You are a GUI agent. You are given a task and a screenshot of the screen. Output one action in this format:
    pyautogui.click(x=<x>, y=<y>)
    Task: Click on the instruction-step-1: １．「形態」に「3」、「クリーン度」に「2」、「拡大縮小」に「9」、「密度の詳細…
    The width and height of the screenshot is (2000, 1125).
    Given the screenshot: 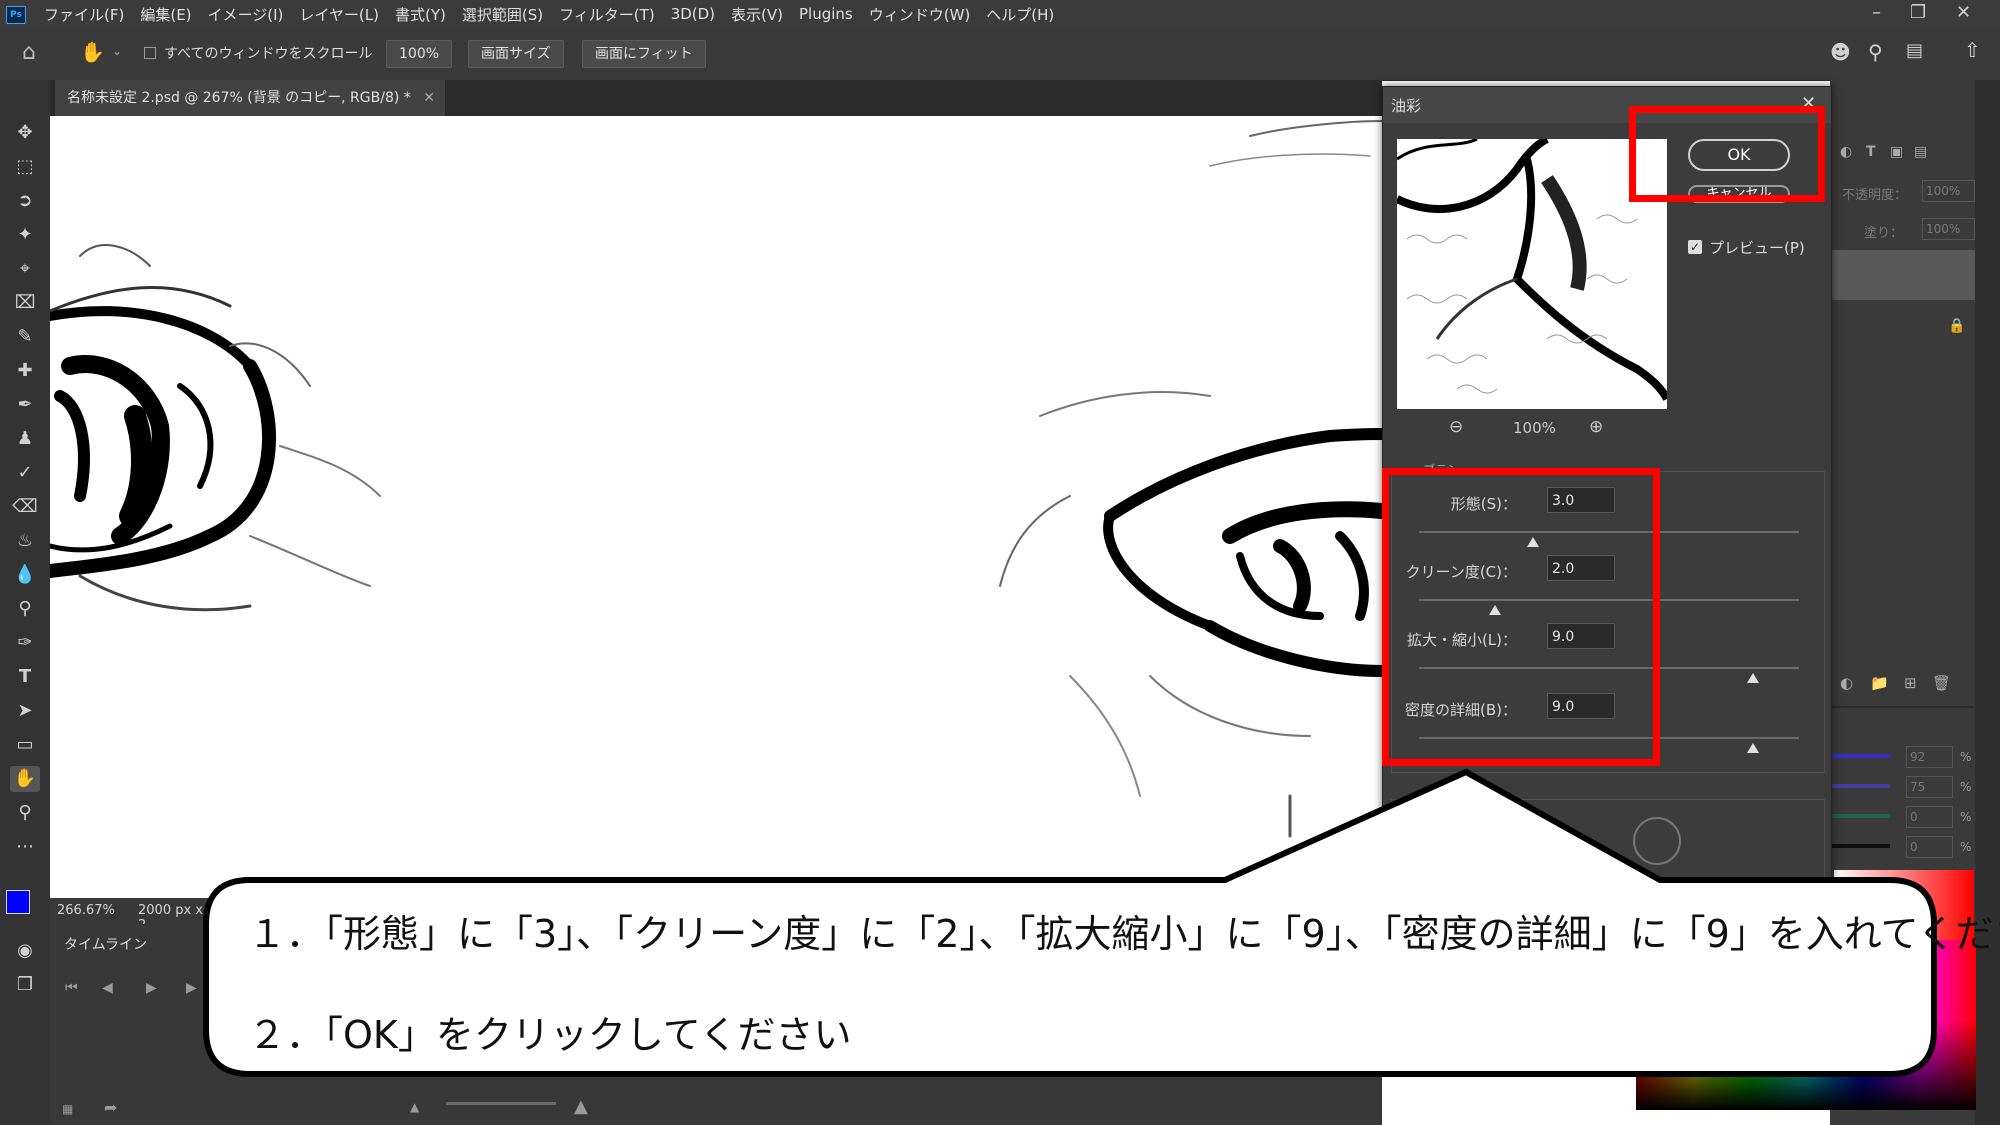 What is the action you would take?
    pyautogui.click(x=1124, y=934)
    